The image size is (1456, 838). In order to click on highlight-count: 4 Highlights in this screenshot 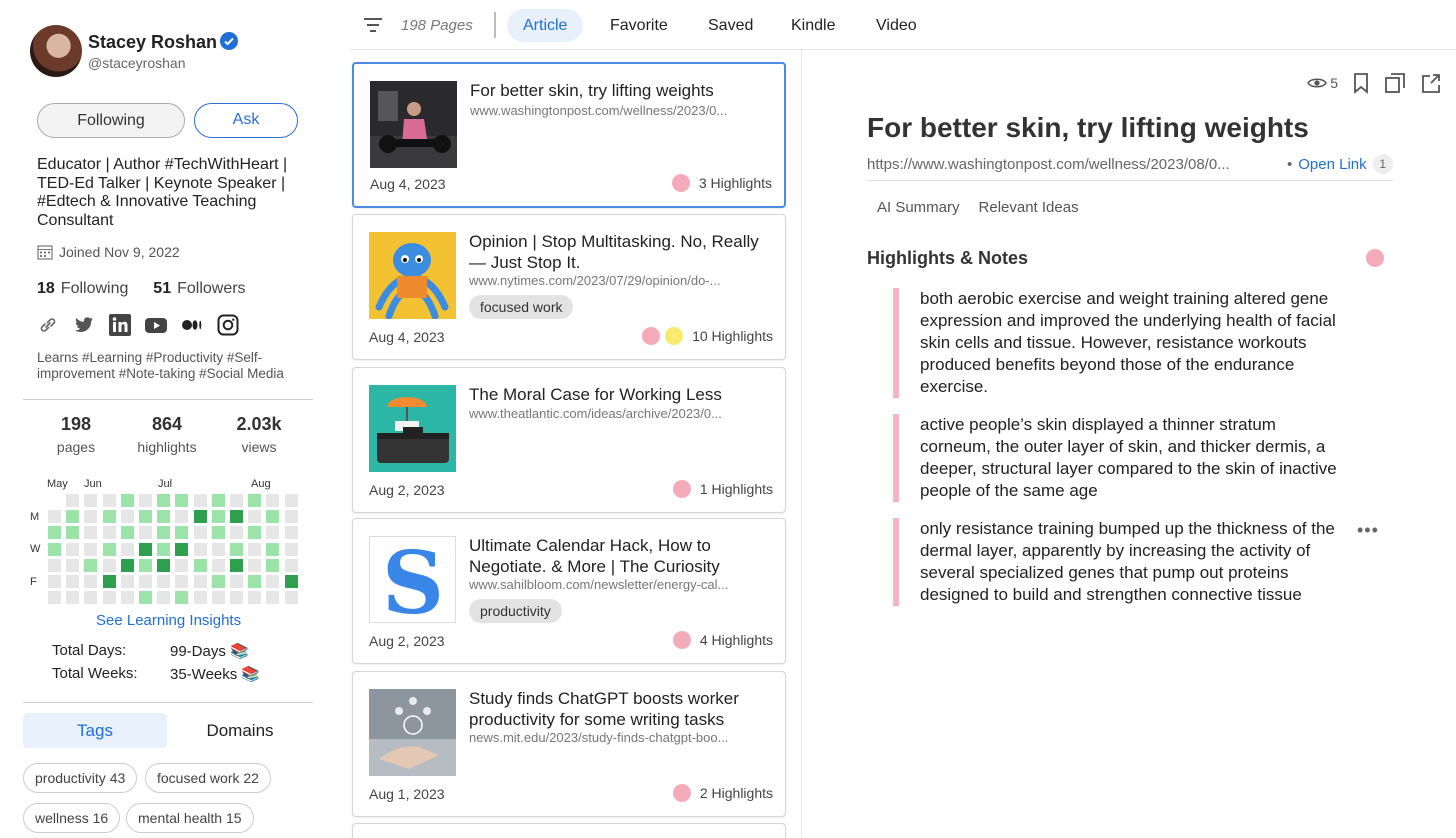, I will do `click(722, 640)`.